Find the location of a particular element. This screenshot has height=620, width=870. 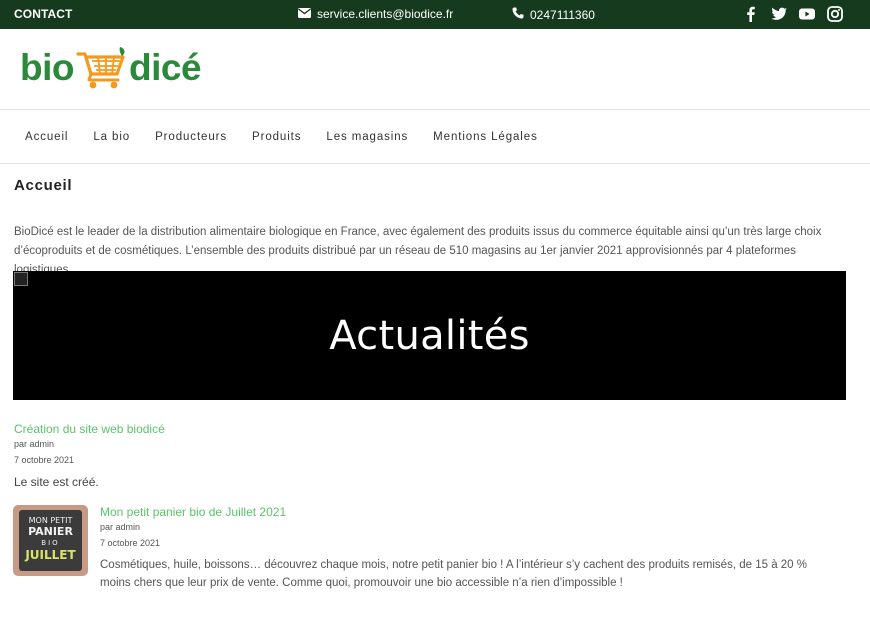

thumbnail-text-line: PANIER is located at coordinates (50, 531).